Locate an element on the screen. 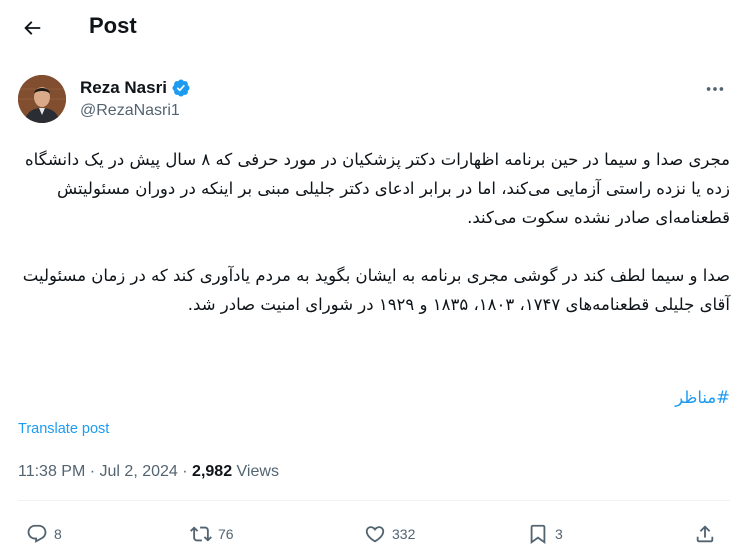 Image resolution: width=748 pixels, height=554 pixels. heart-icon is located at coordinates (375, 534).